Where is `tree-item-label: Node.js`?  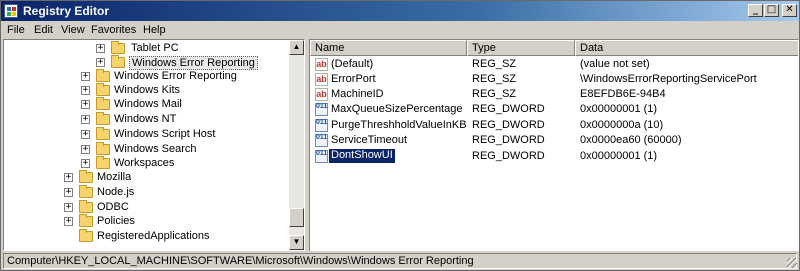
tree-item-label: Node.js is located at coordinates (116, 192).